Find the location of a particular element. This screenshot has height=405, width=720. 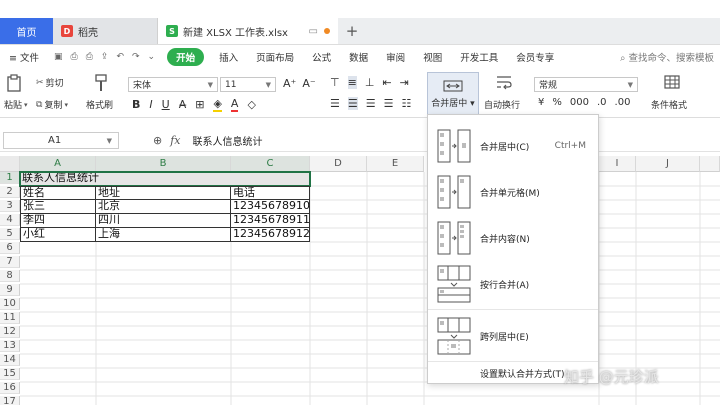

cell-c3: 12345678910 is located at coordinates (270, 207).